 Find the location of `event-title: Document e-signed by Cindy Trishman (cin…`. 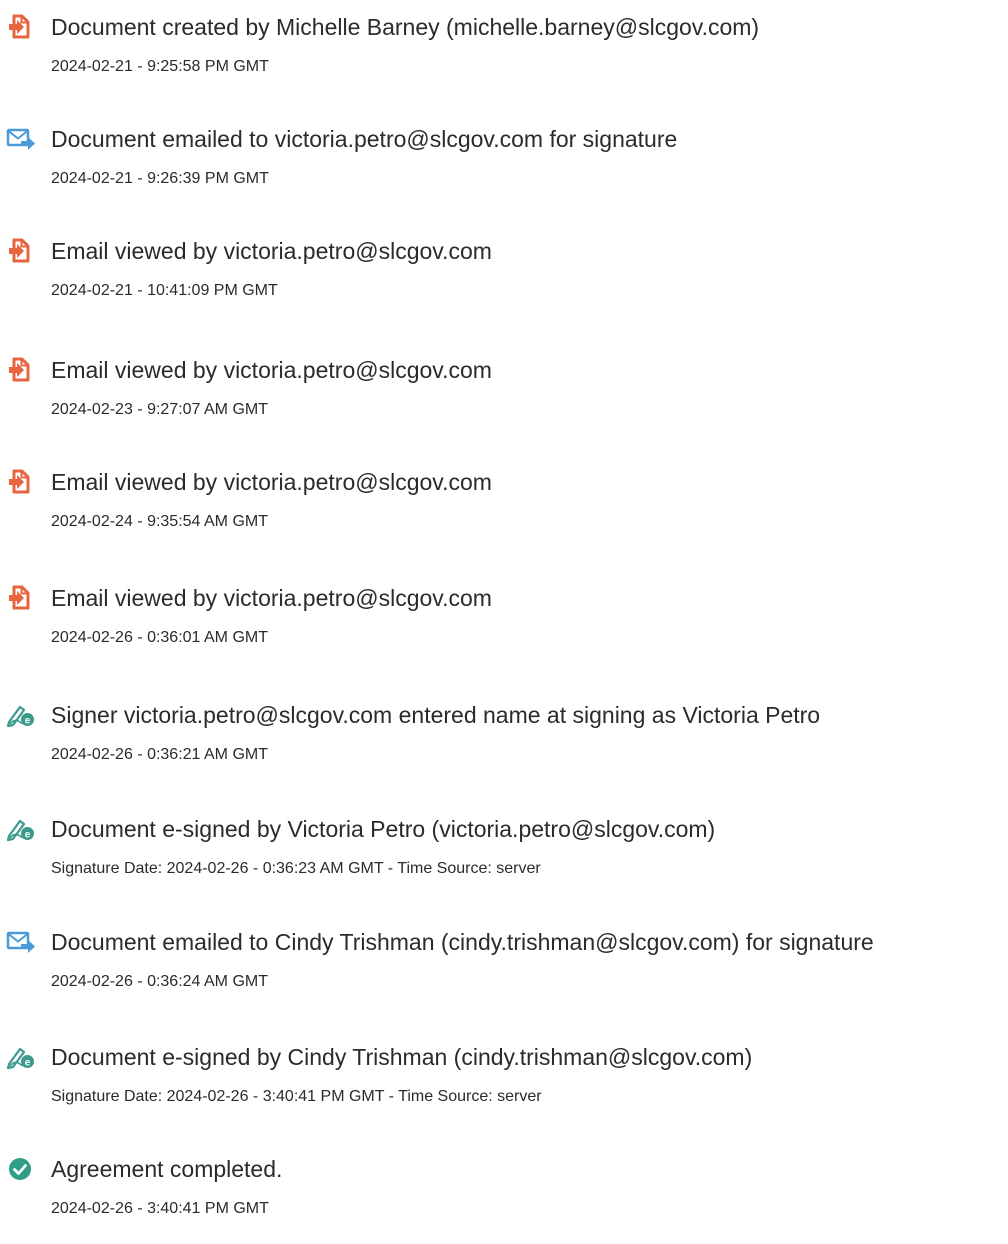

event-title: Document e-signed by Cindy Trishman (cin… is located at coordinates (402, 1057).